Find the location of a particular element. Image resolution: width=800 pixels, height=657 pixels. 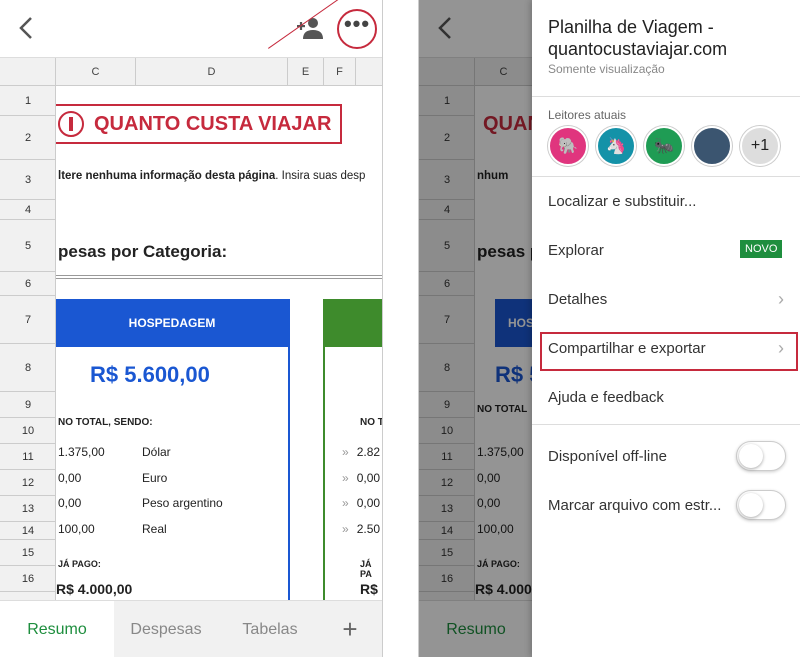

logo: QUANTO CUSTA VIAJAR is located at coordinates (199, 124).